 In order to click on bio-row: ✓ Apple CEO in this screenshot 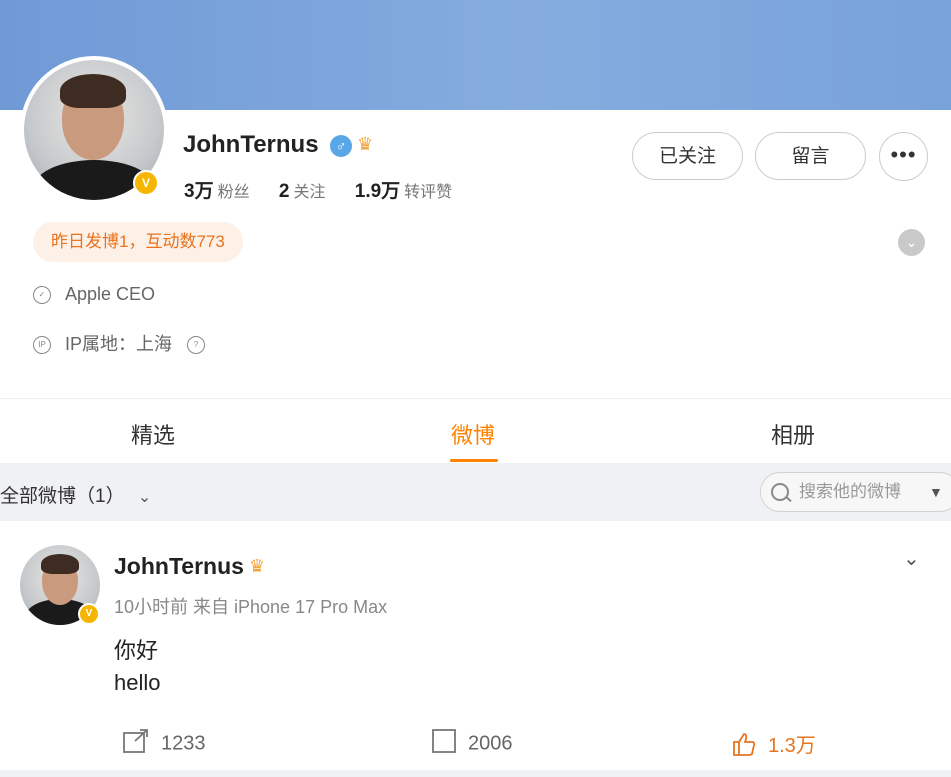, I will do `click(94, 294)`.